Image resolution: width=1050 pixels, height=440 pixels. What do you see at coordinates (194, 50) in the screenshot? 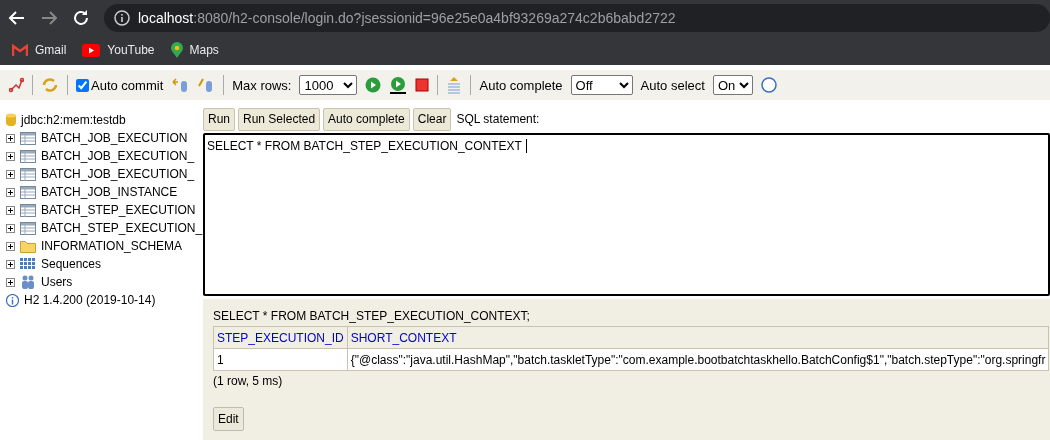
I see `bookmark-link: Maps` at bounding box center [194, 50].